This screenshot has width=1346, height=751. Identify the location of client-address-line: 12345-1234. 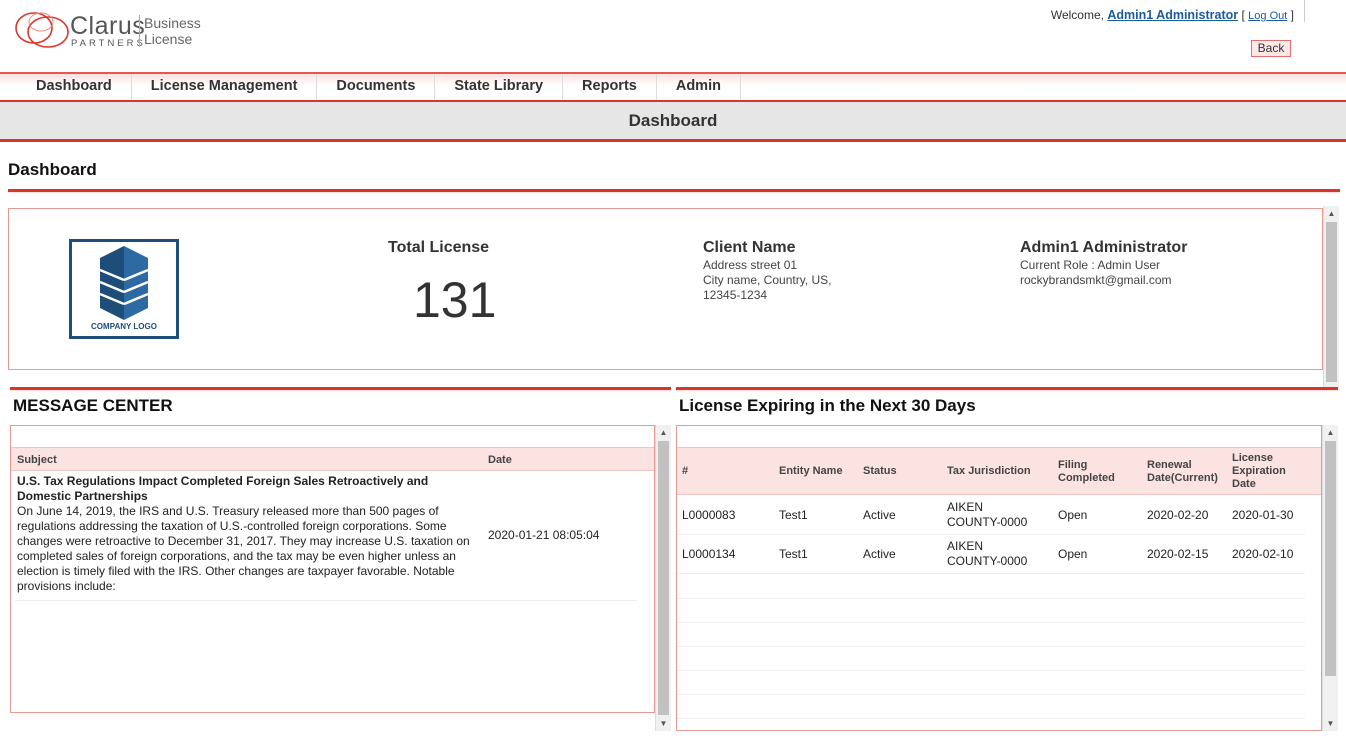
(735, 295).